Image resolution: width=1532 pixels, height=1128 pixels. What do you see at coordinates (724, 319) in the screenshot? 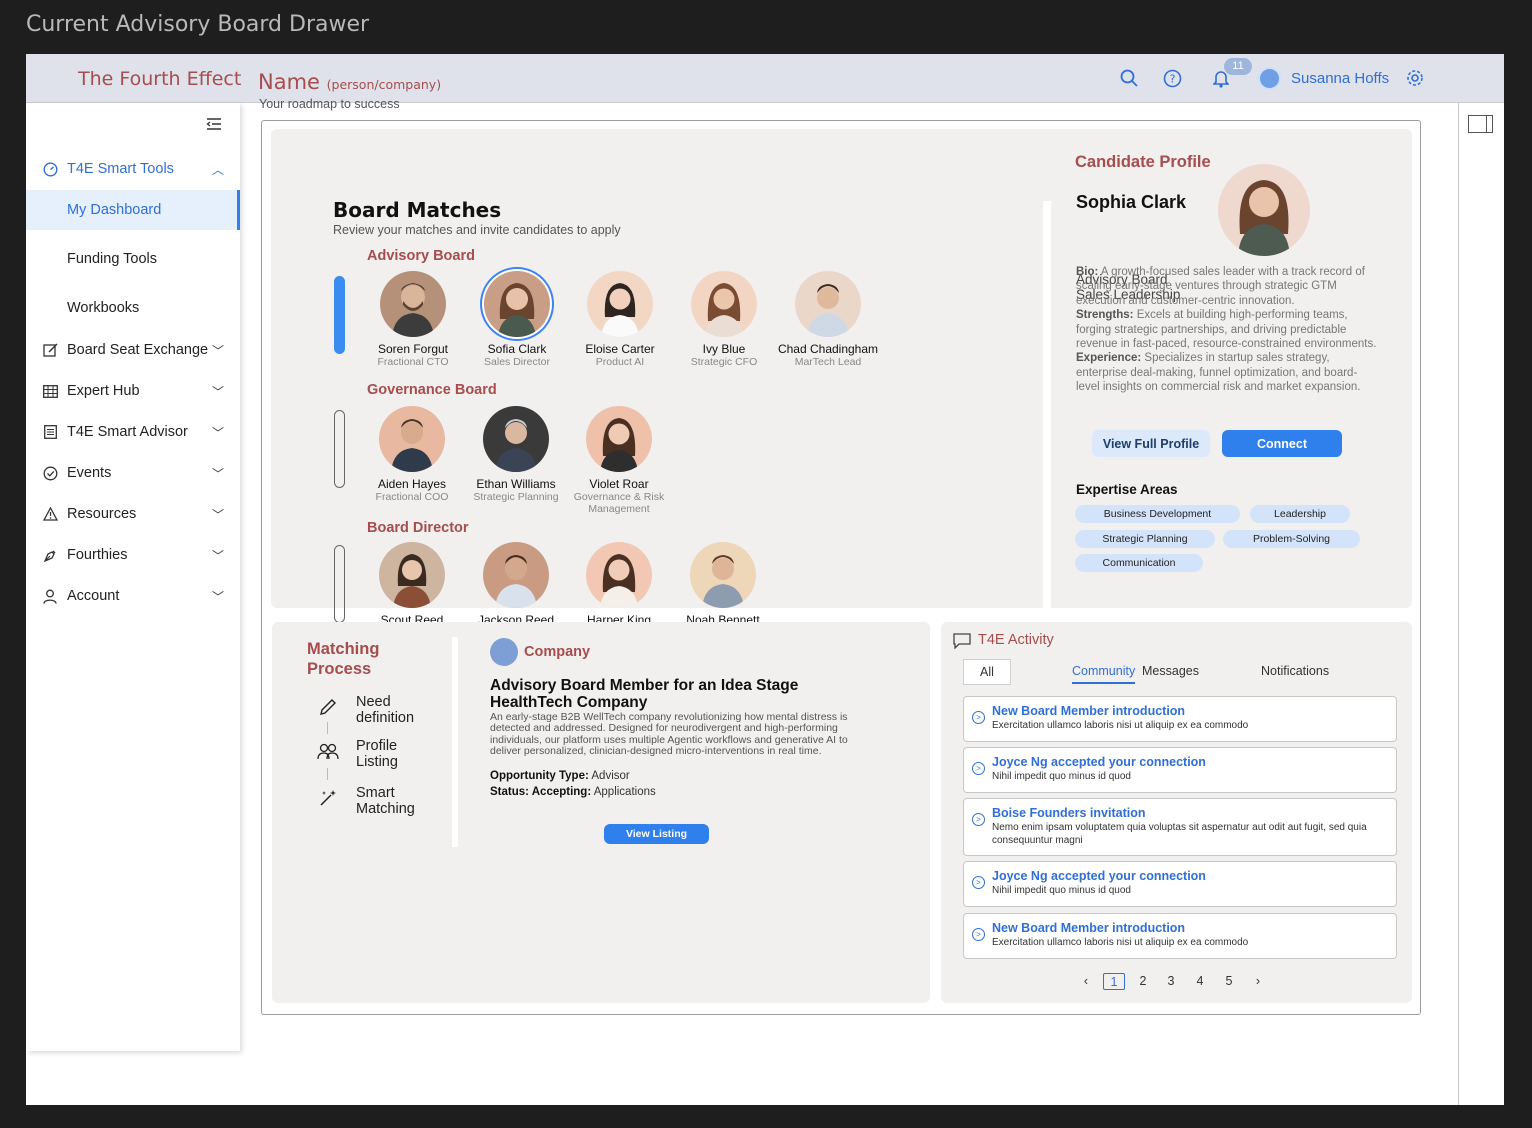
I see `candidate-card: Ivy Blue Strategic CFO` at bounding box center [724, 319].